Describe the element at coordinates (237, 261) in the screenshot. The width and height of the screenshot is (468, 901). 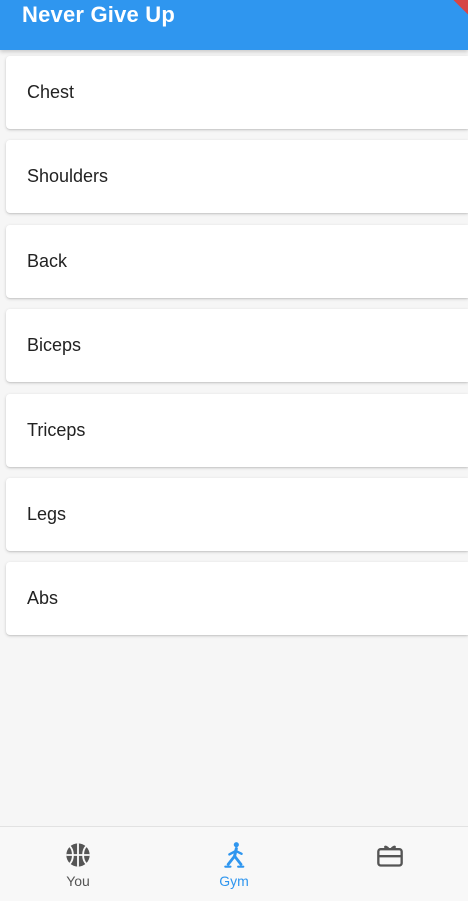
I see `list-item-back: Back` at that location.